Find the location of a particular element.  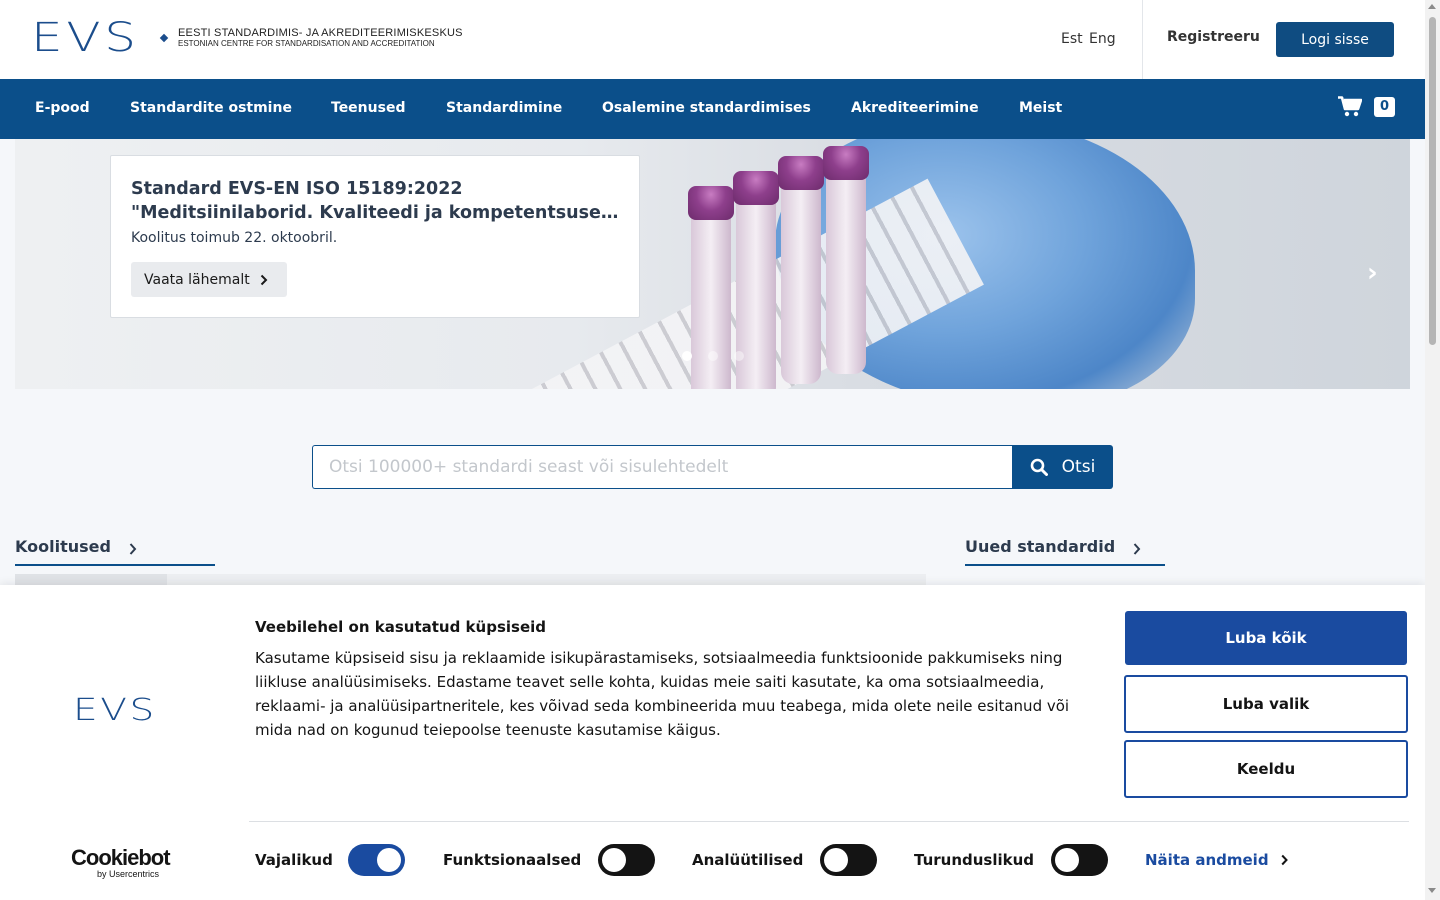

nav-item-akrediteerimine: Akrediteerimine is located at coordinates (915, 108).